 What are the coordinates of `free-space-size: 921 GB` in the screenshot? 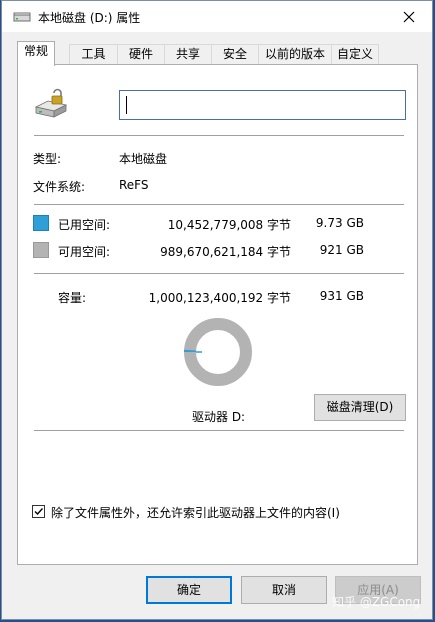 It's located at (341, 250).